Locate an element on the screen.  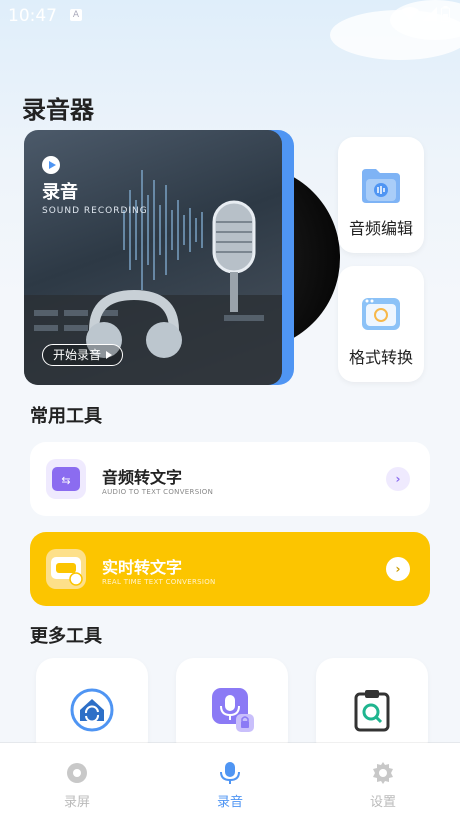
format-convert-card: 格式转换 is located at coordinates (381, 324).